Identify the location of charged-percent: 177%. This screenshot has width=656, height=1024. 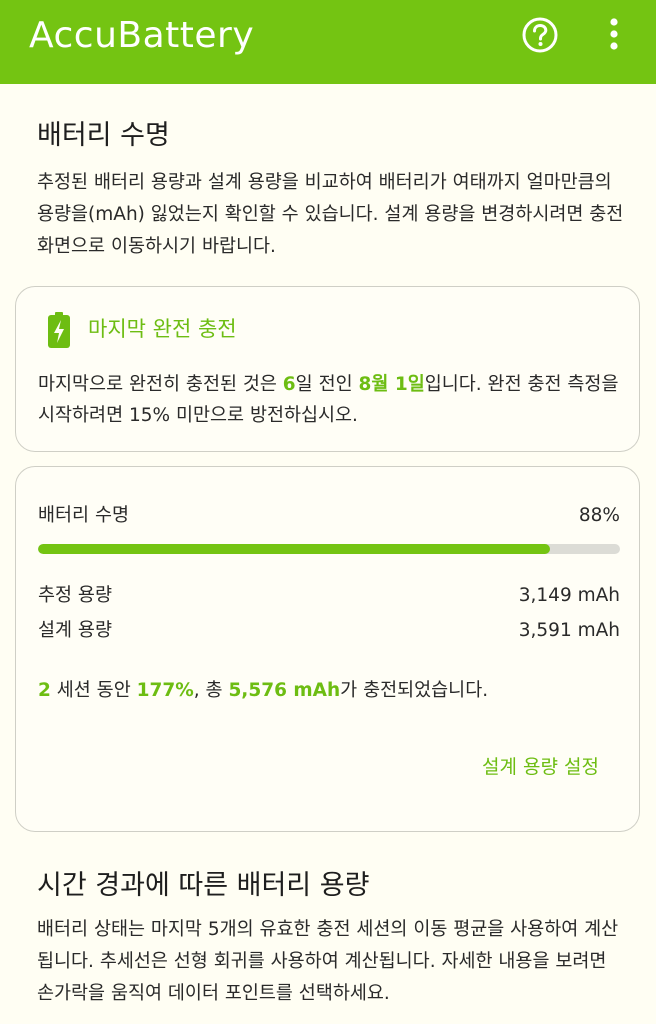
(165, 690).